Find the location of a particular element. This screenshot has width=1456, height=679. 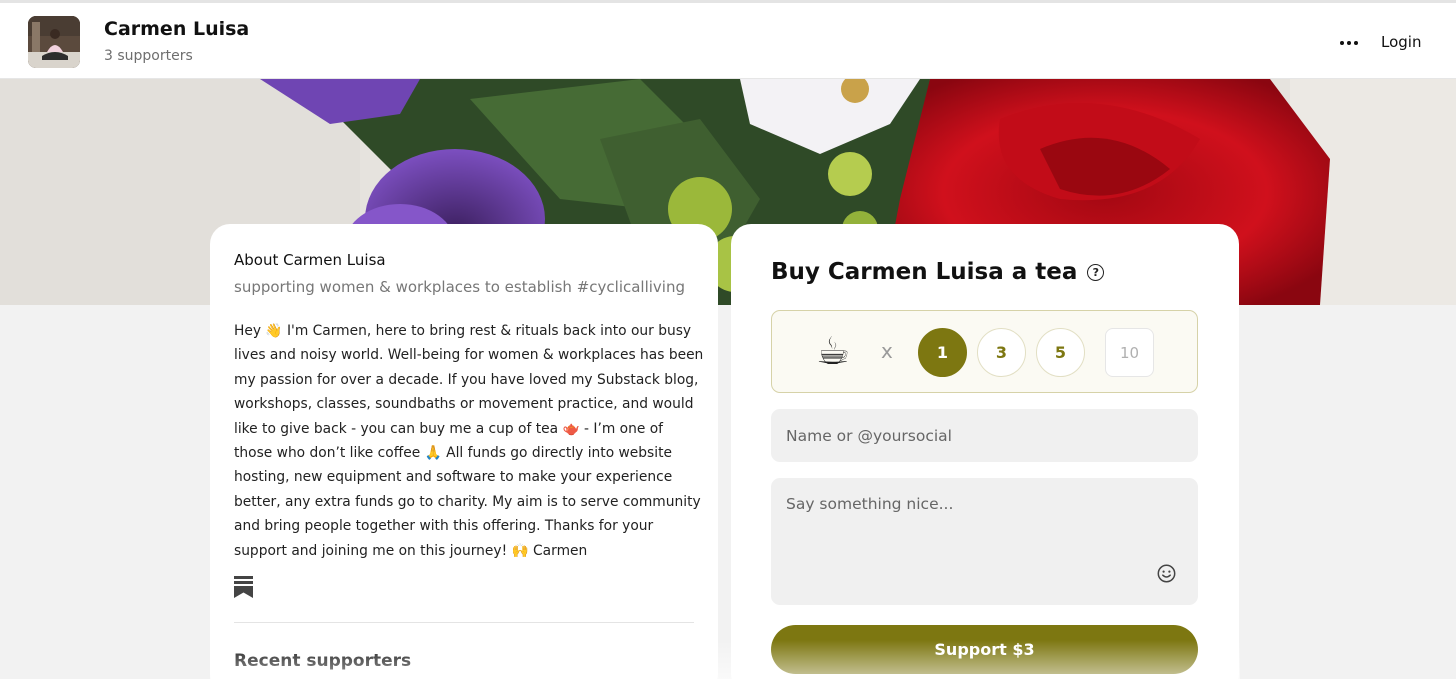

about-divider is located at coordinates (464, 622).